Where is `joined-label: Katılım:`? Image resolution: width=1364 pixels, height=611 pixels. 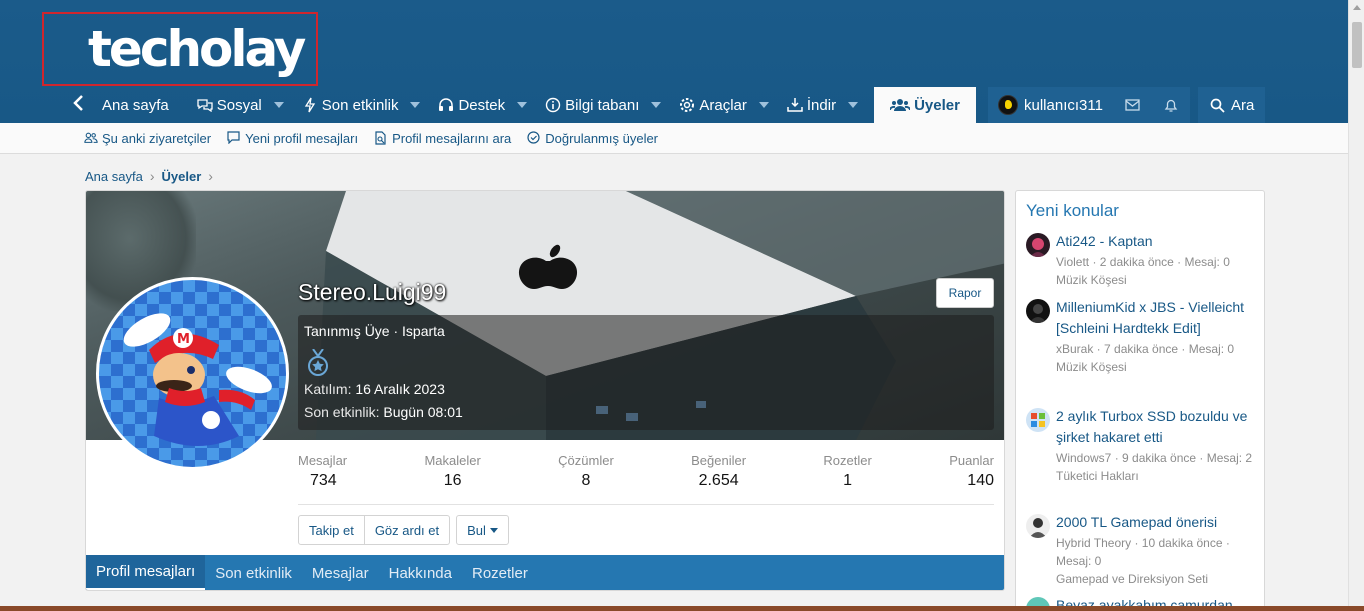 joined-label: Katılım: is located at coordinates (328, 389).